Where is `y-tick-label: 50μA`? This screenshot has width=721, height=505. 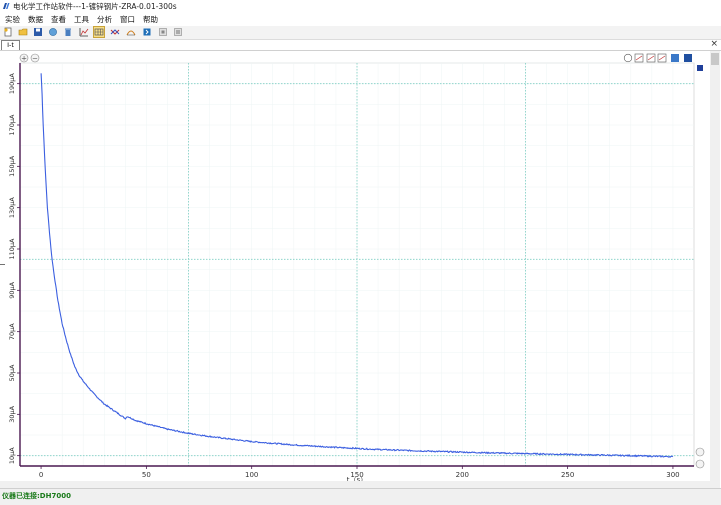 y-tick-label: 50μA is located at coordinates (12, 372).